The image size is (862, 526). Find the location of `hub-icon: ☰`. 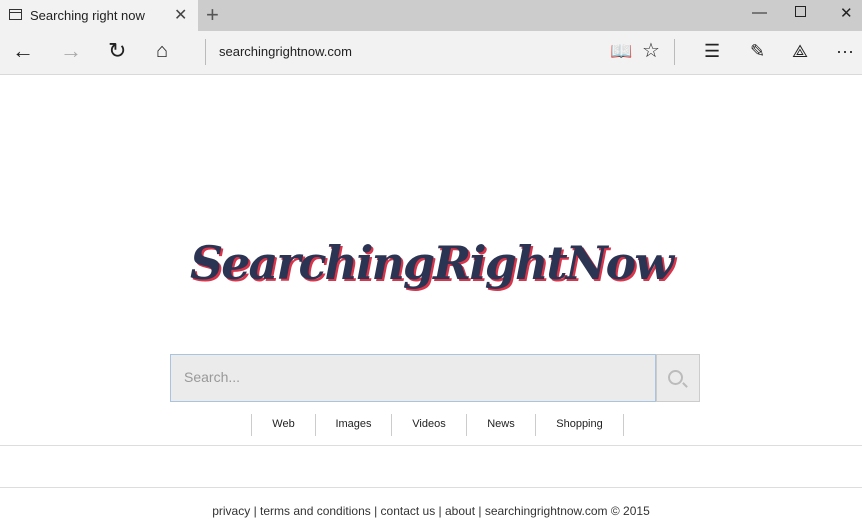

hub-icon: ☰ is located at coordinates (712, 51).